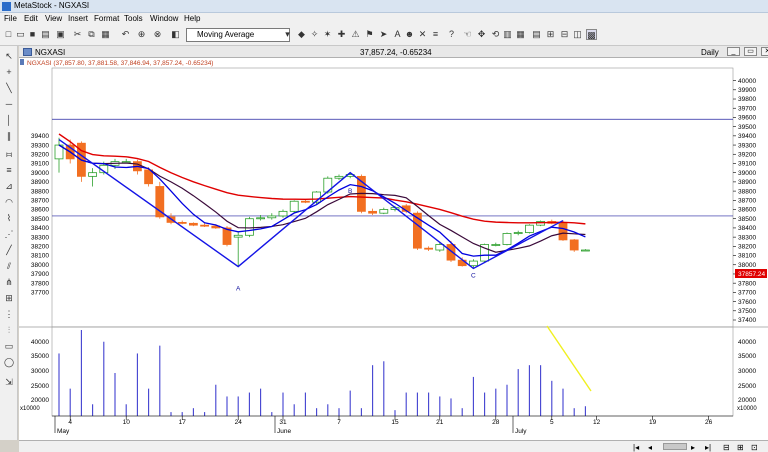 The height and width of the screenshot is (452, 768). I want to click on arc-icon: ◠, so click(9, 202).